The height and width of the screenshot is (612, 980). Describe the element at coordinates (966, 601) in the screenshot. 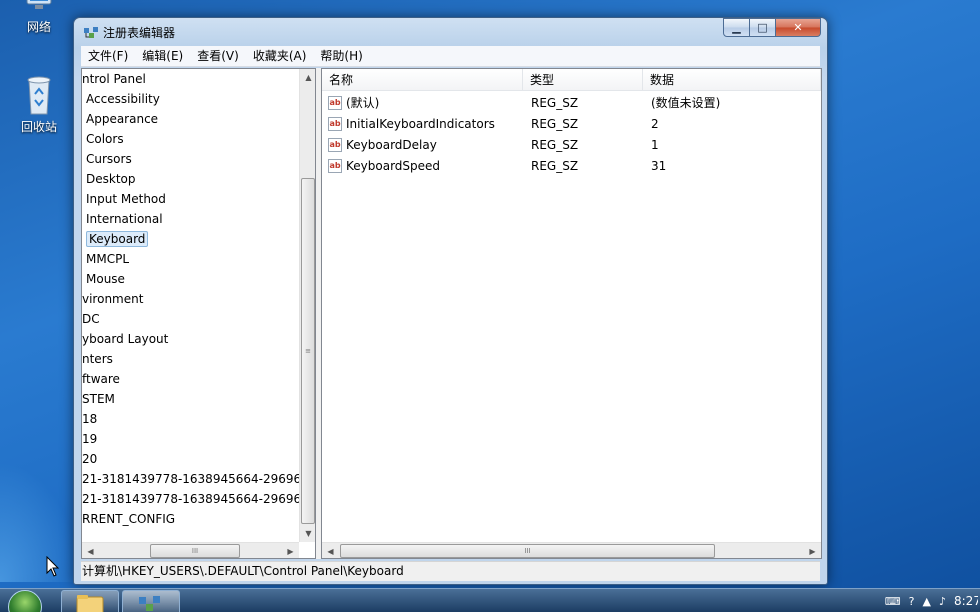

I see `clock: 8:27` at that location.